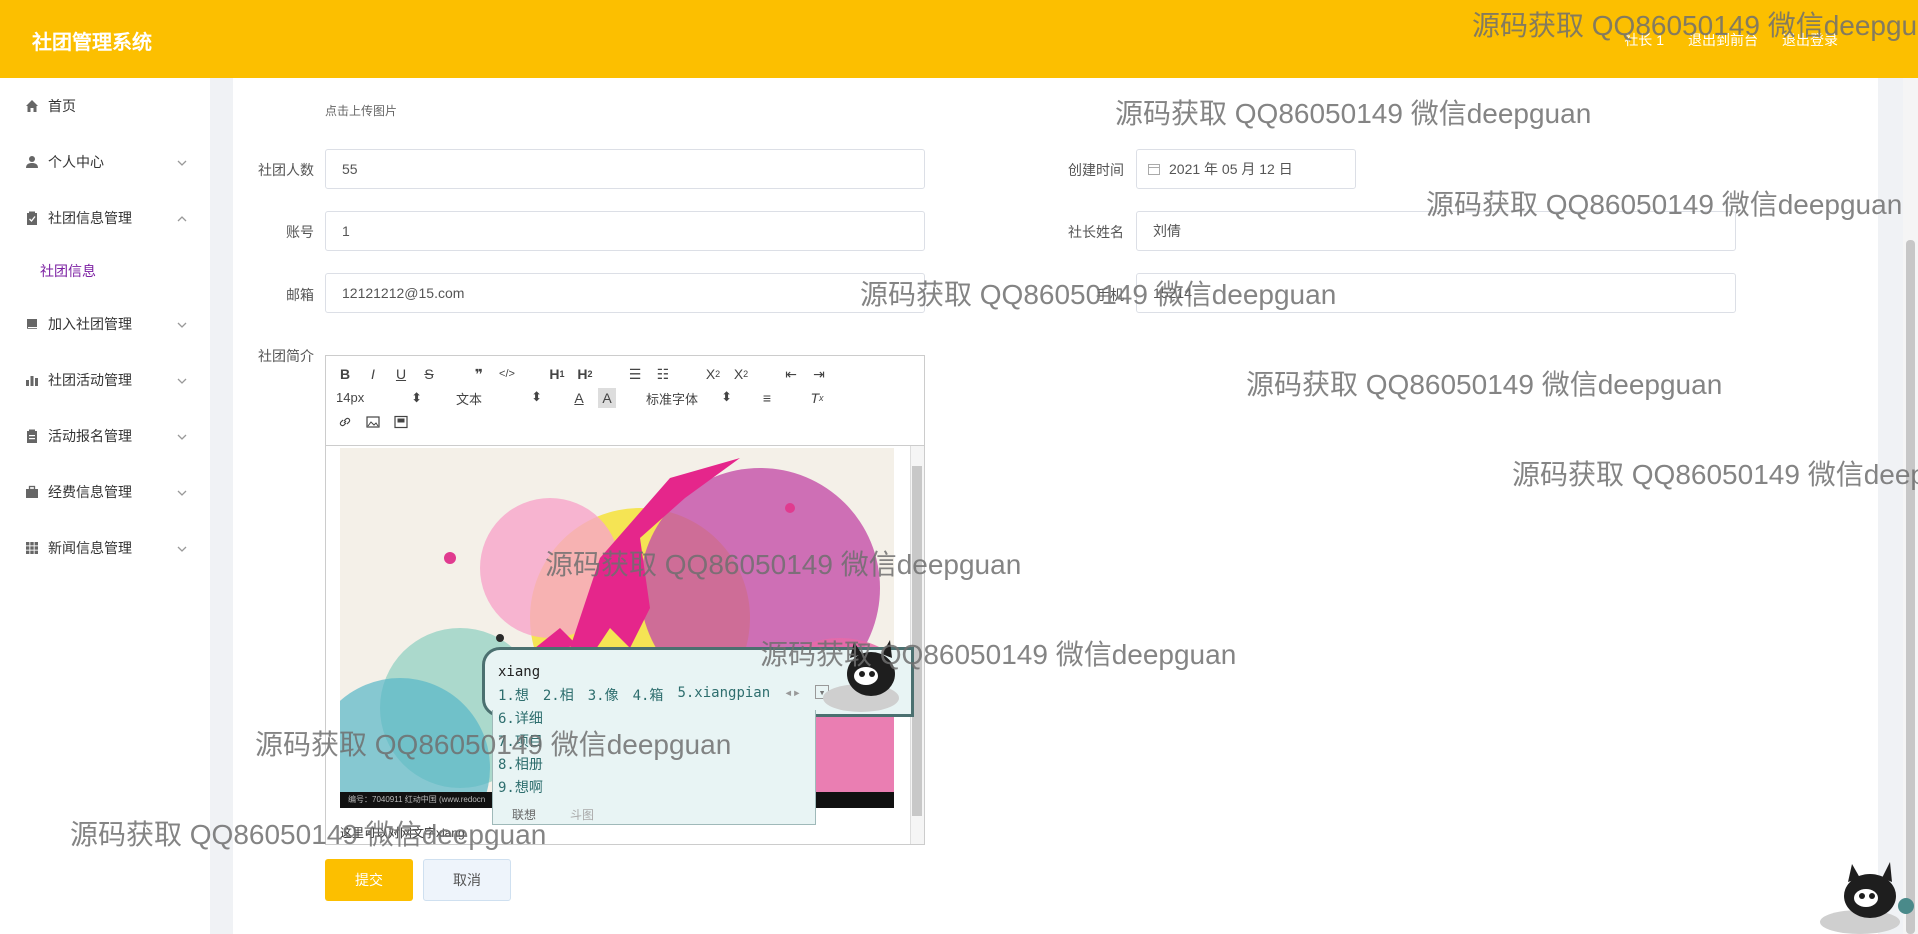  Describe the element at coordinates (90, 324) in the screenshot. I see `sidebar-item-label: 加入社团管理` at that location.